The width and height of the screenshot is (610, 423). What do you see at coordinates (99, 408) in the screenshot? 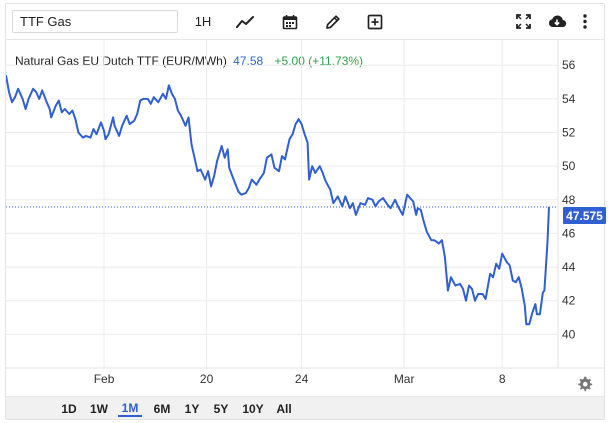
I see `range-1w: 1W` at bounding box center [99, 408].